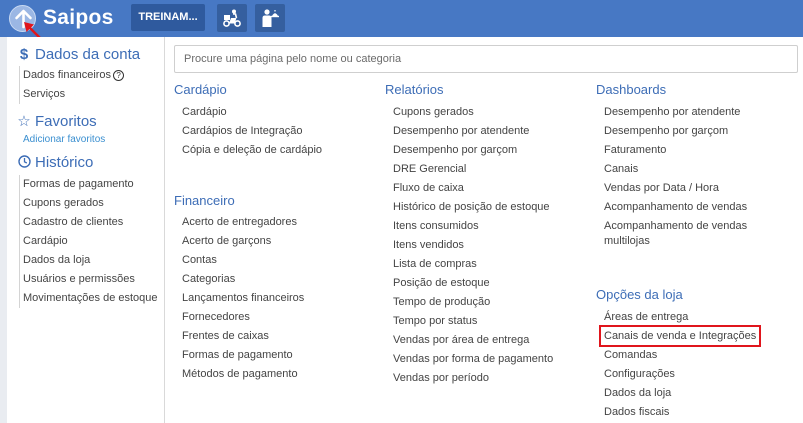 This screenshot has width=803, height=423. I want to click on menu-link: Configurações, so click(680, 374).